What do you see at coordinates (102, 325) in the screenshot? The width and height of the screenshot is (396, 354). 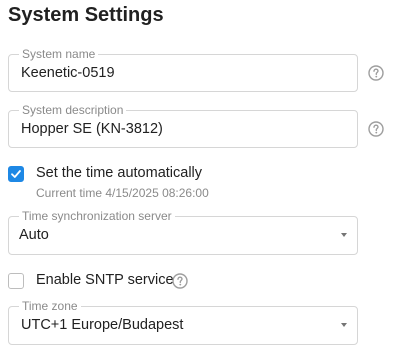 I see `time-zone-value: UTC+1 Europe/Budapest` at bounding box center [102, 325].